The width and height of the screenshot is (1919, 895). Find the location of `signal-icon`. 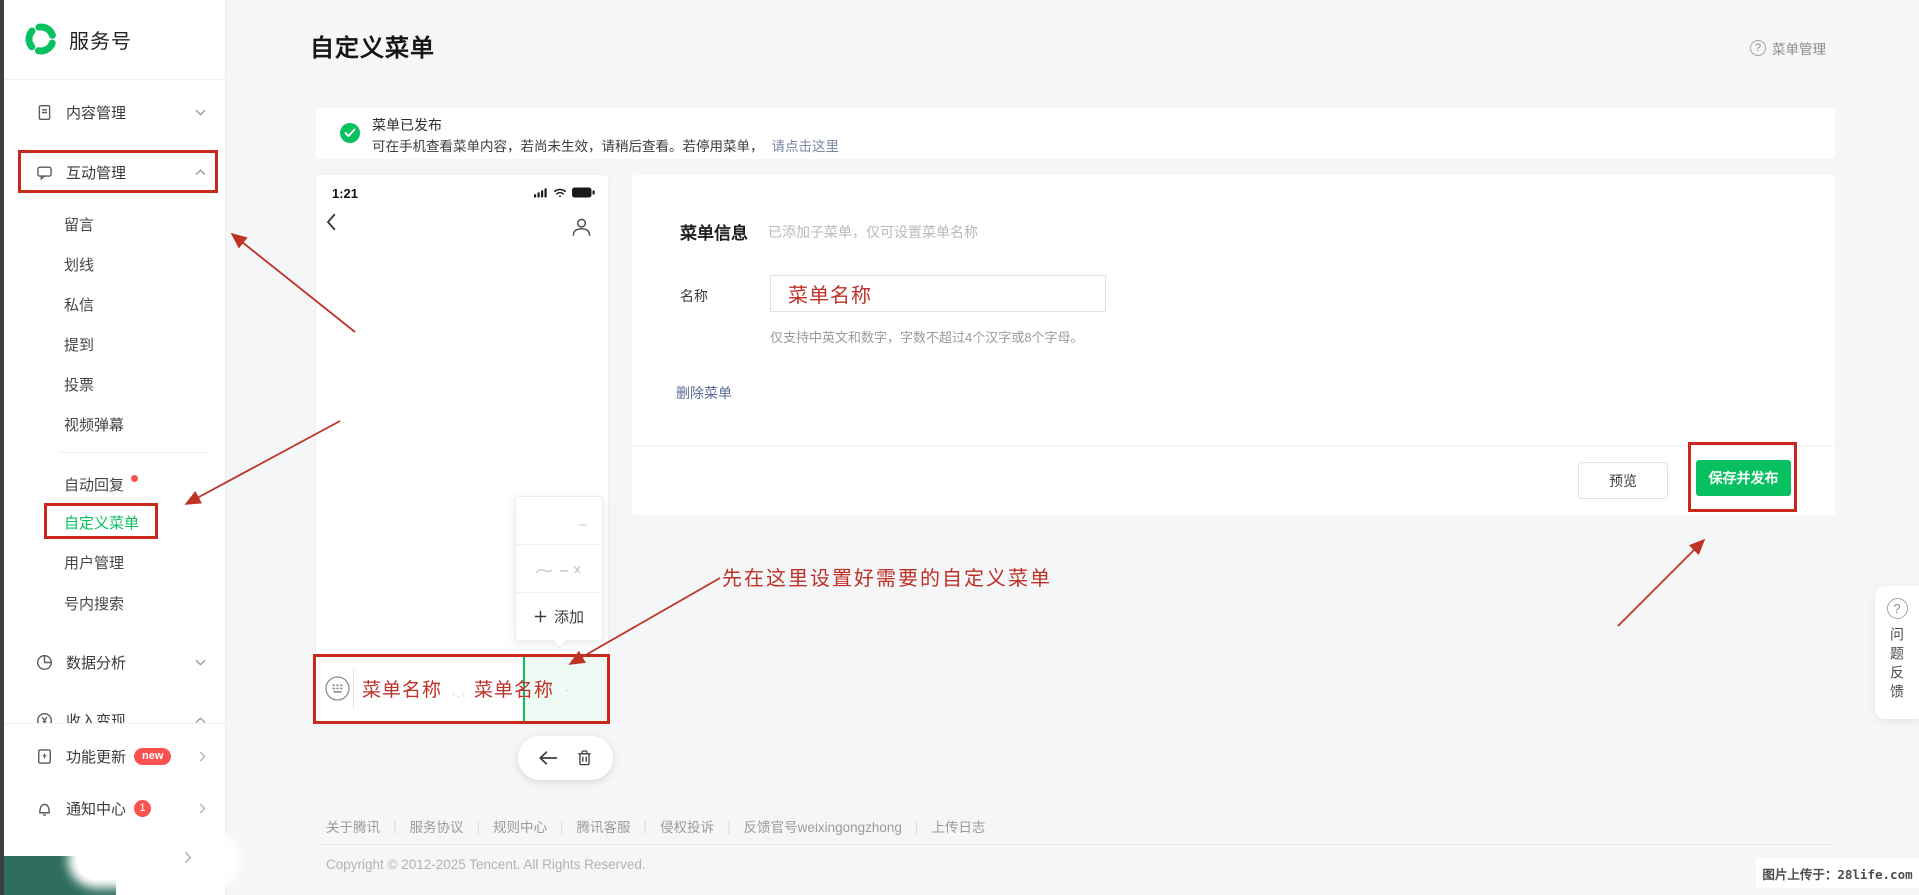

signal-icon is located at coordinates (541, 192).